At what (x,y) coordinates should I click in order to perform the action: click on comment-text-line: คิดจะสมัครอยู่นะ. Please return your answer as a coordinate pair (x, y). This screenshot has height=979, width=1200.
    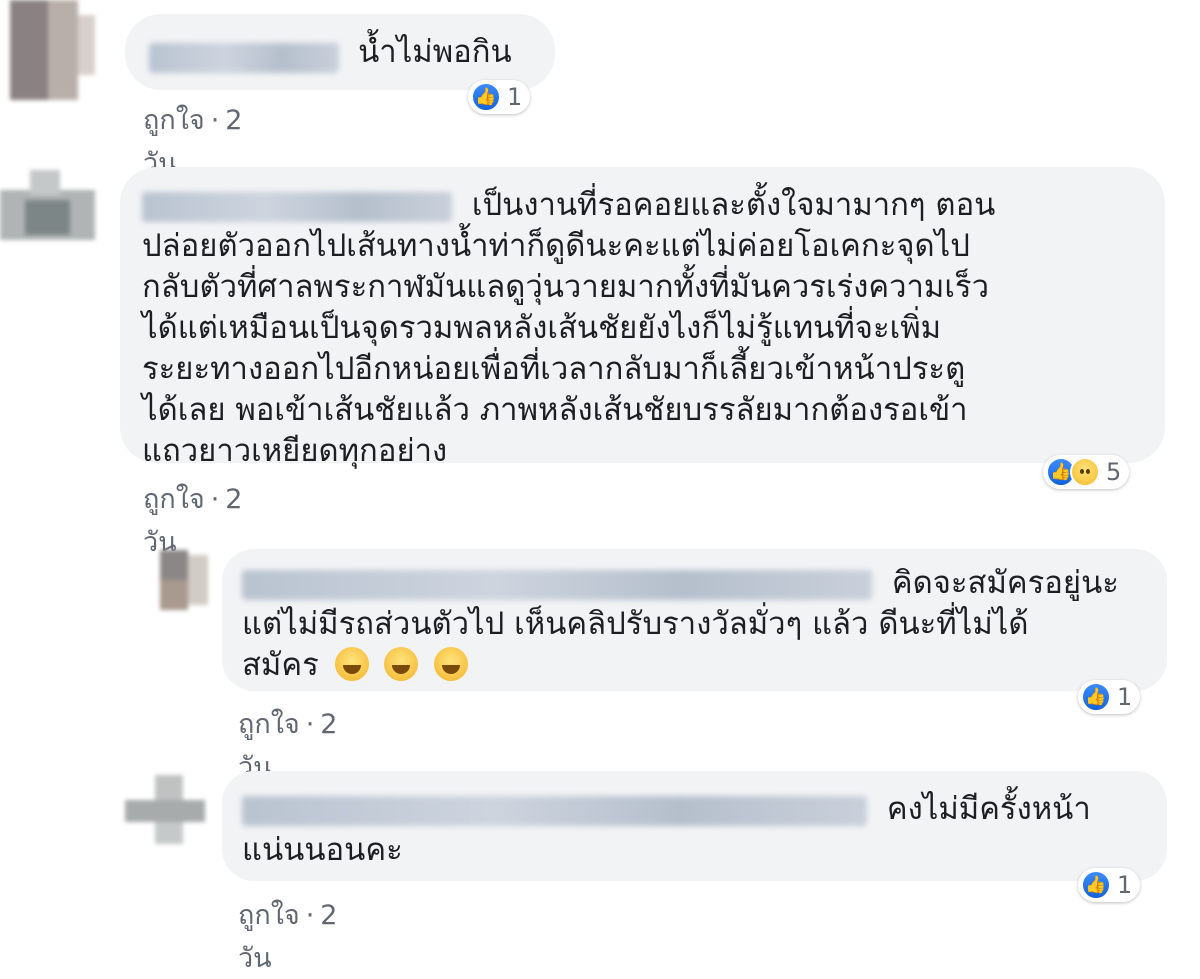
    Looking at the image, I should click on (1005, 583).